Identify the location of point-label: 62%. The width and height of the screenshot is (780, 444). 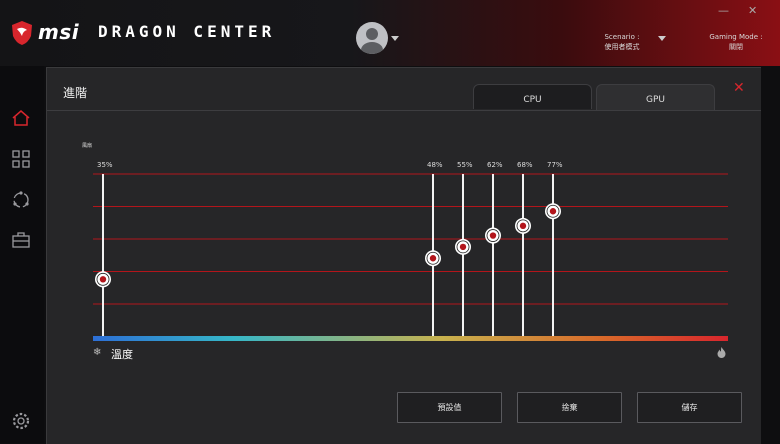
(495, 165).